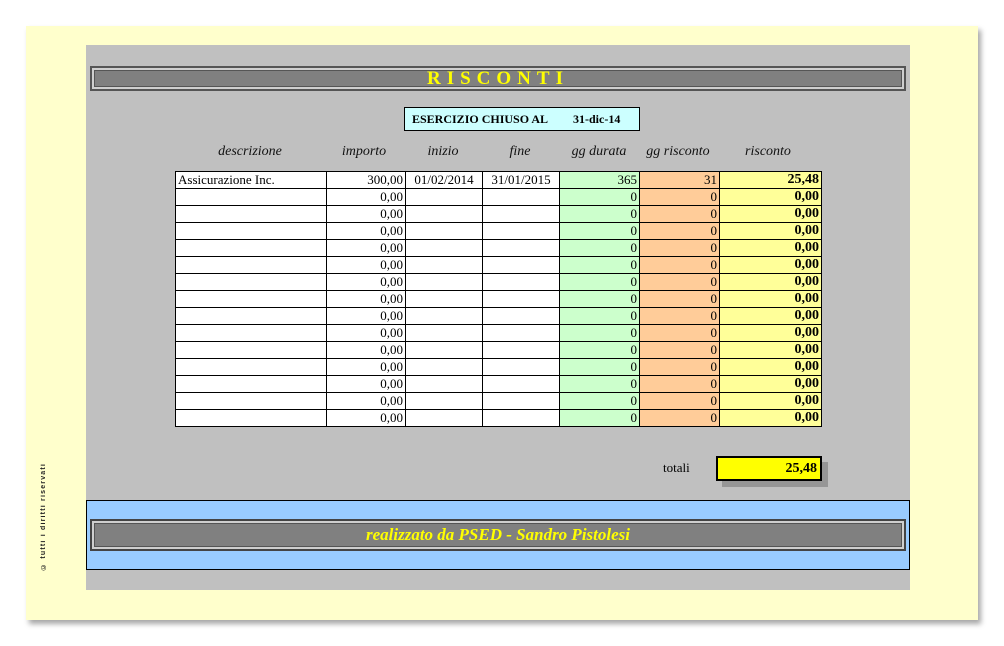  Describe the element at coordinates (599, 180) in the screenshot. I see `cell-gg-durata: 365` at that location.